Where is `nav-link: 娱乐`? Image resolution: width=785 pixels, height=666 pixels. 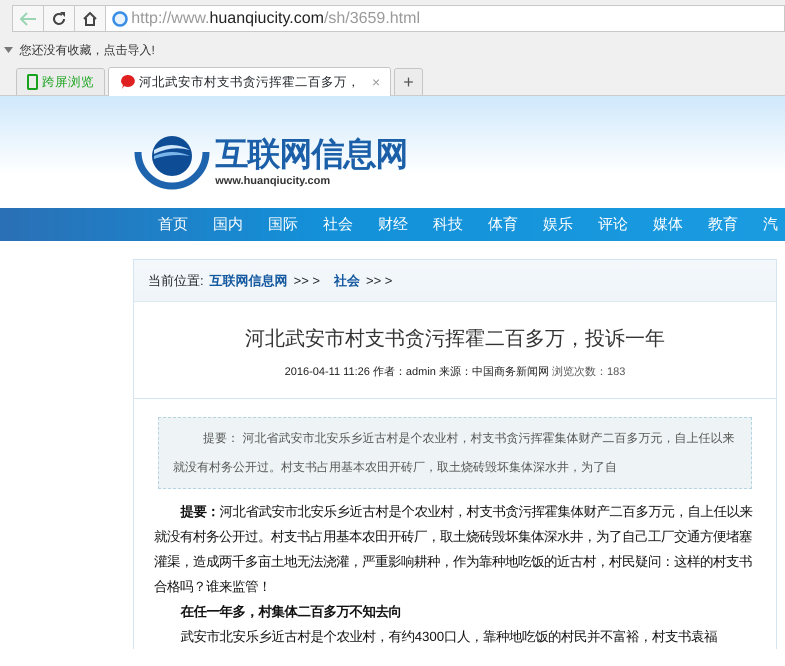 nav-link: 娱乐 is located at coordinates (558, 224).